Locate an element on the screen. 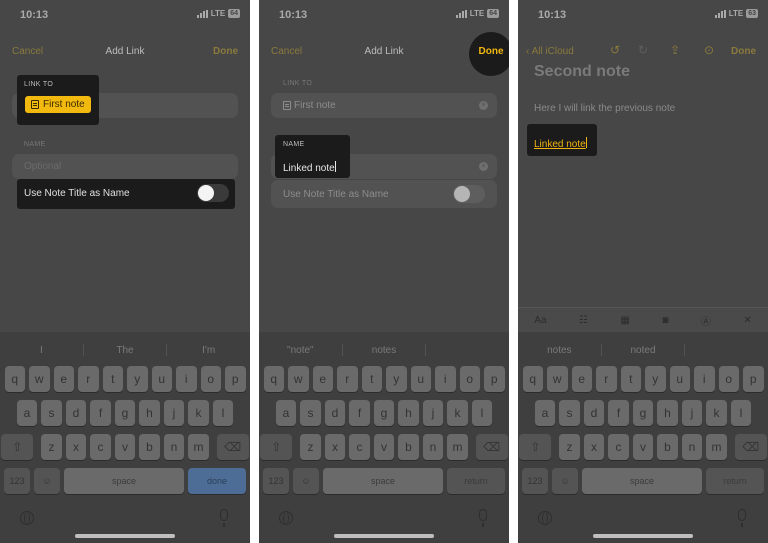  suggestion-item: The is located at coordinates (125, 350).